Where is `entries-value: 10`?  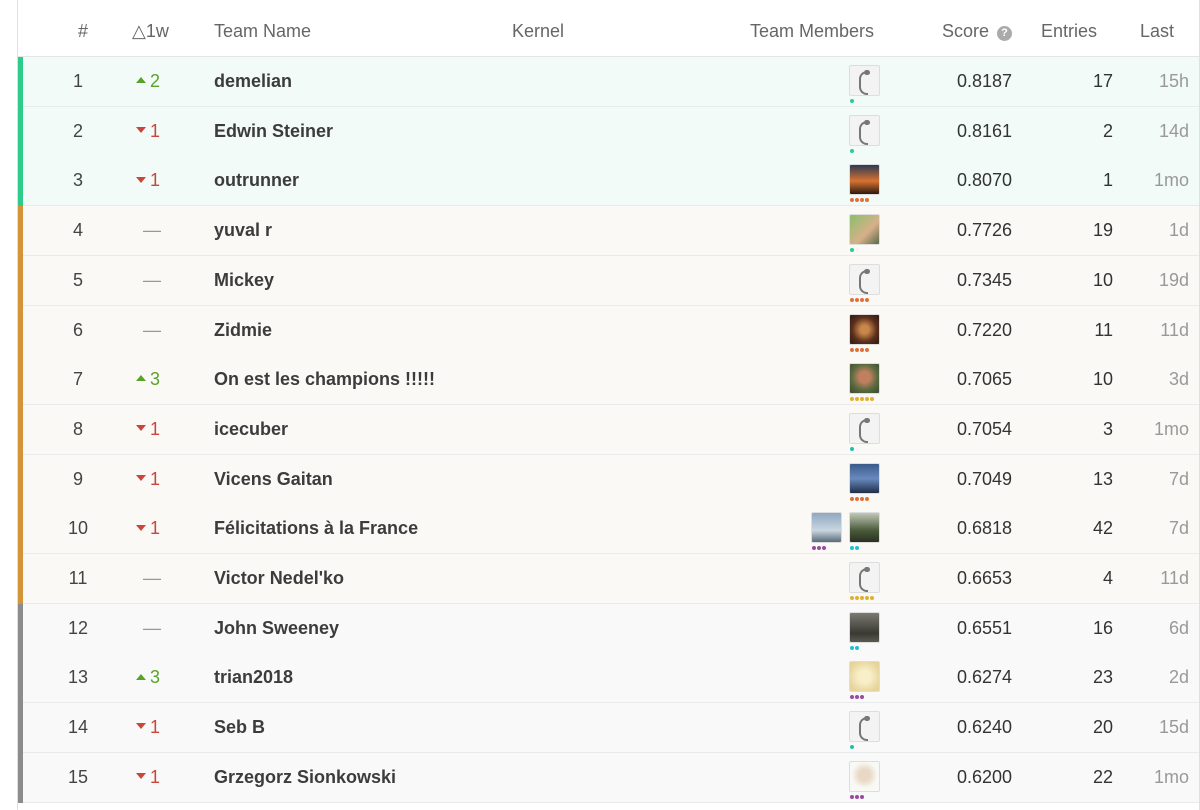 entries-value: 10 is located at coordinates (1102, 379).